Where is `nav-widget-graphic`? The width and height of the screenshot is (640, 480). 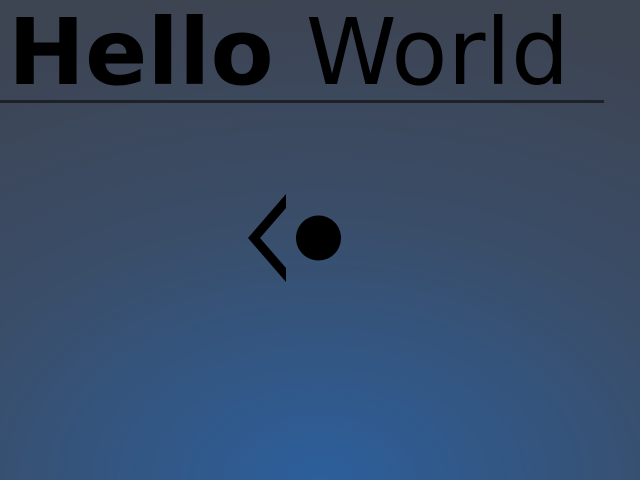 nav-widget-graphic is located at coordinates (294, 238).